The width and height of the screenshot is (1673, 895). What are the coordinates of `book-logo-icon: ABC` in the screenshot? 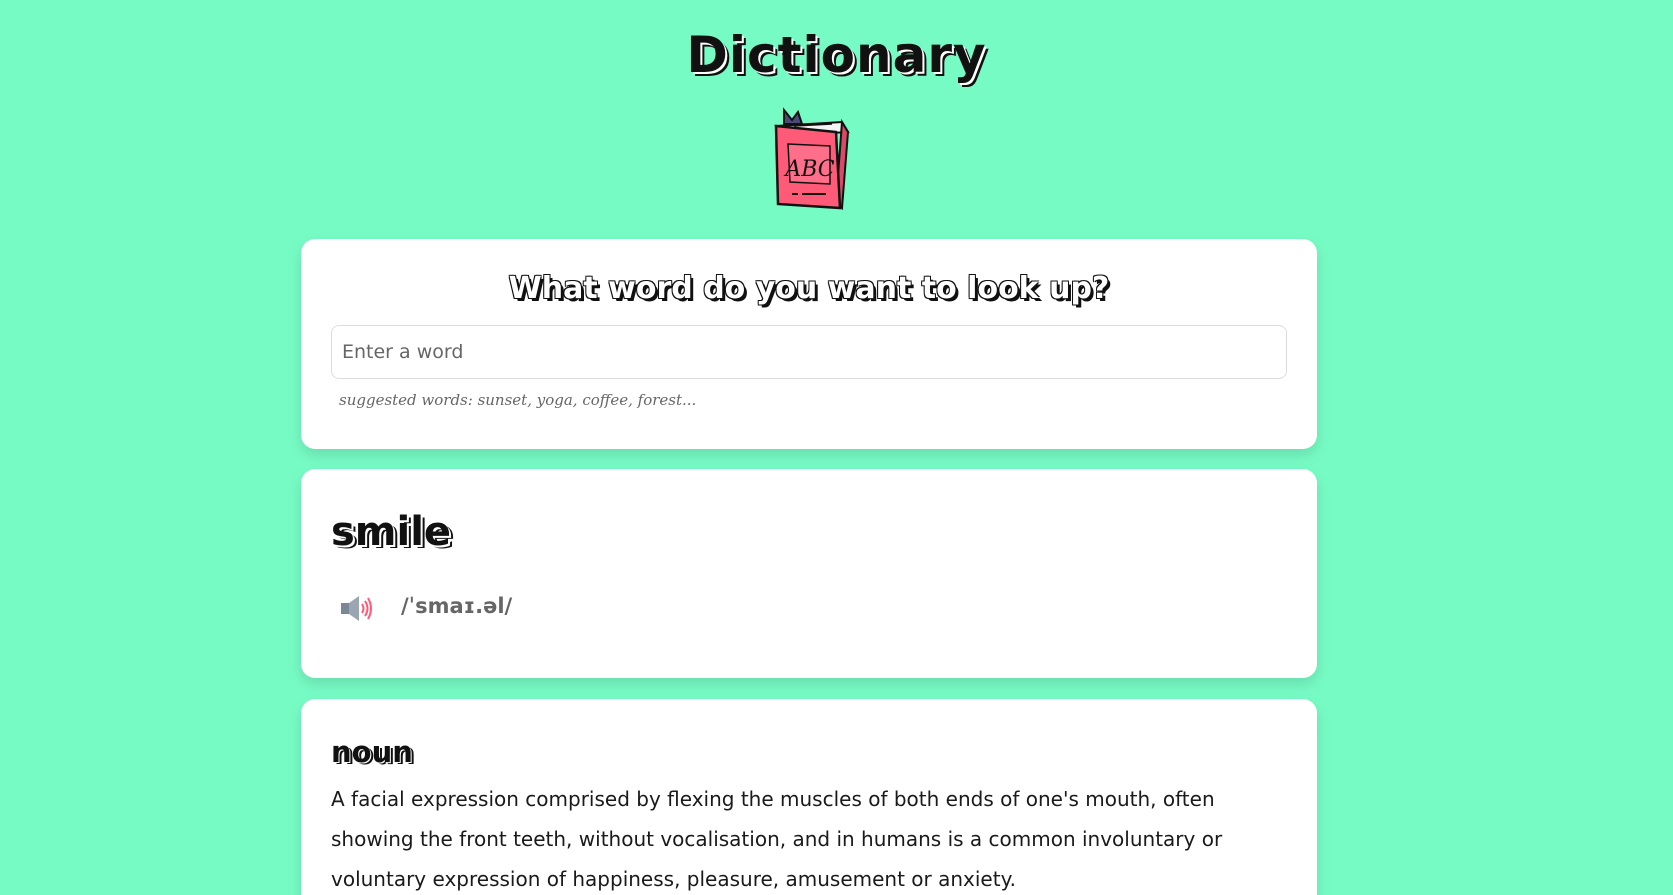 It's located at (812, 159).